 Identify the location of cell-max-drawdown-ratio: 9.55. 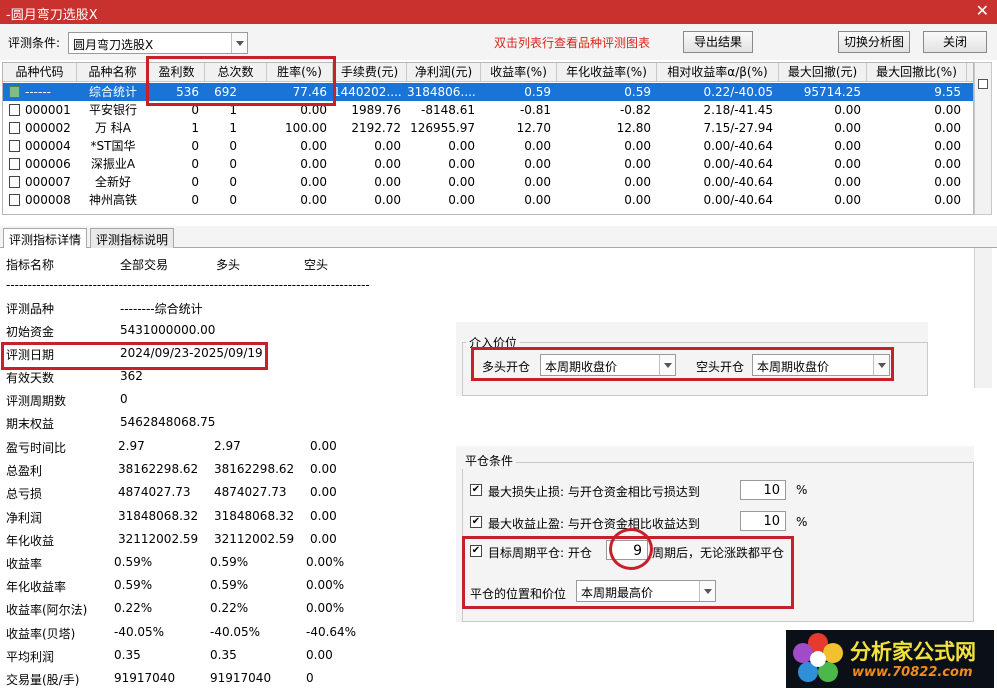
(947, 92).